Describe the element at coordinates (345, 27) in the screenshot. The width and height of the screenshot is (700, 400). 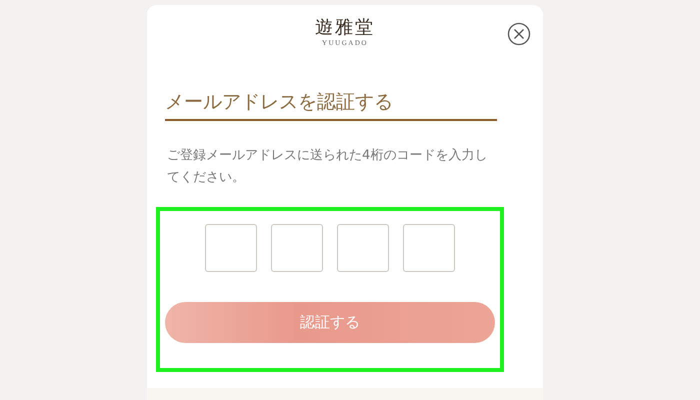
I see `logo-text: 遊雅堂` at that location.